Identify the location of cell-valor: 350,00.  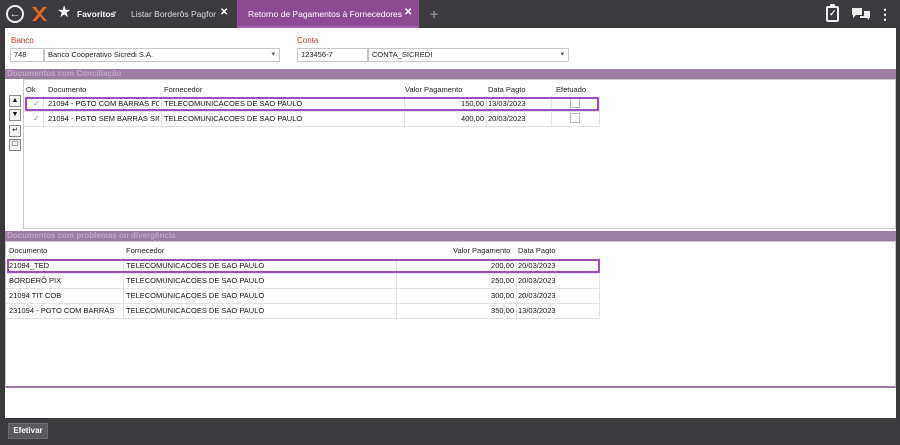
(502, 310).